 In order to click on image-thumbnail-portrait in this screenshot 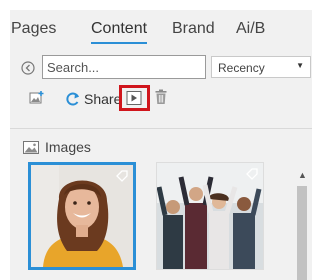, I will do `click(82, 216)`.